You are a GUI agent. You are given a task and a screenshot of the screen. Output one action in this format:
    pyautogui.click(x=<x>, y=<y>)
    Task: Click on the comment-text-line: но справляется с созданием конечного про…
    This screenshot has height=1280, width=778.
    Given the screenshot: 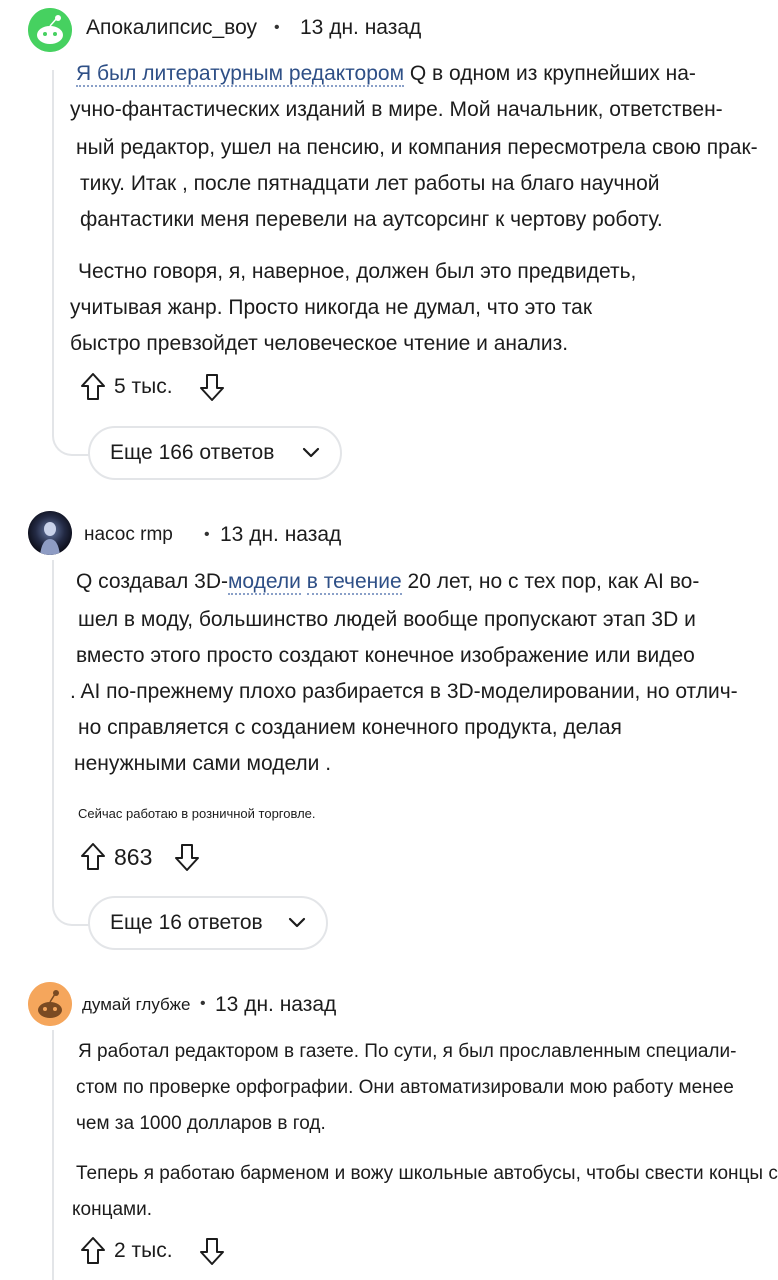 What is the action you would take?
    pyautogui.click(x=350, y=727)
    